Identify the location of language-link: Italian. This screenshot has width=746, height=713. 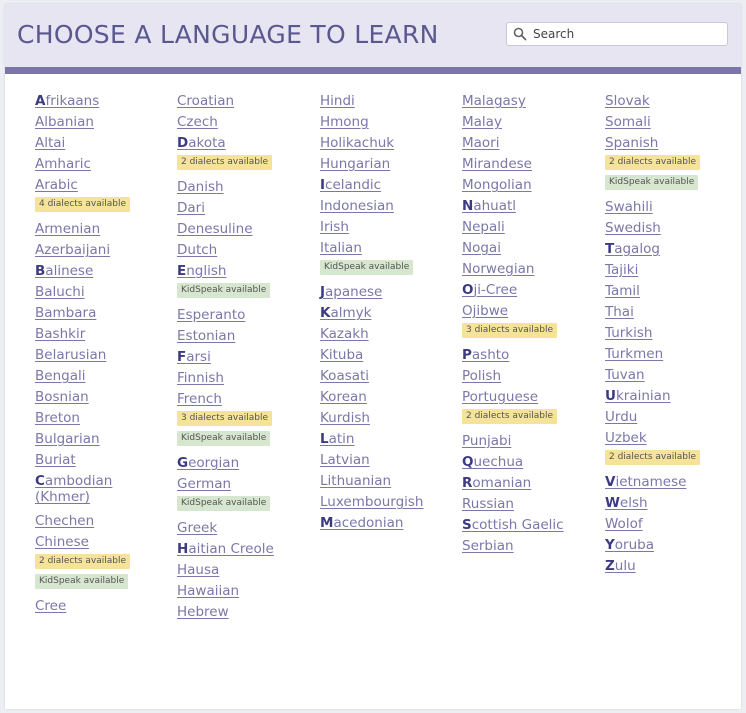
(390, 247).